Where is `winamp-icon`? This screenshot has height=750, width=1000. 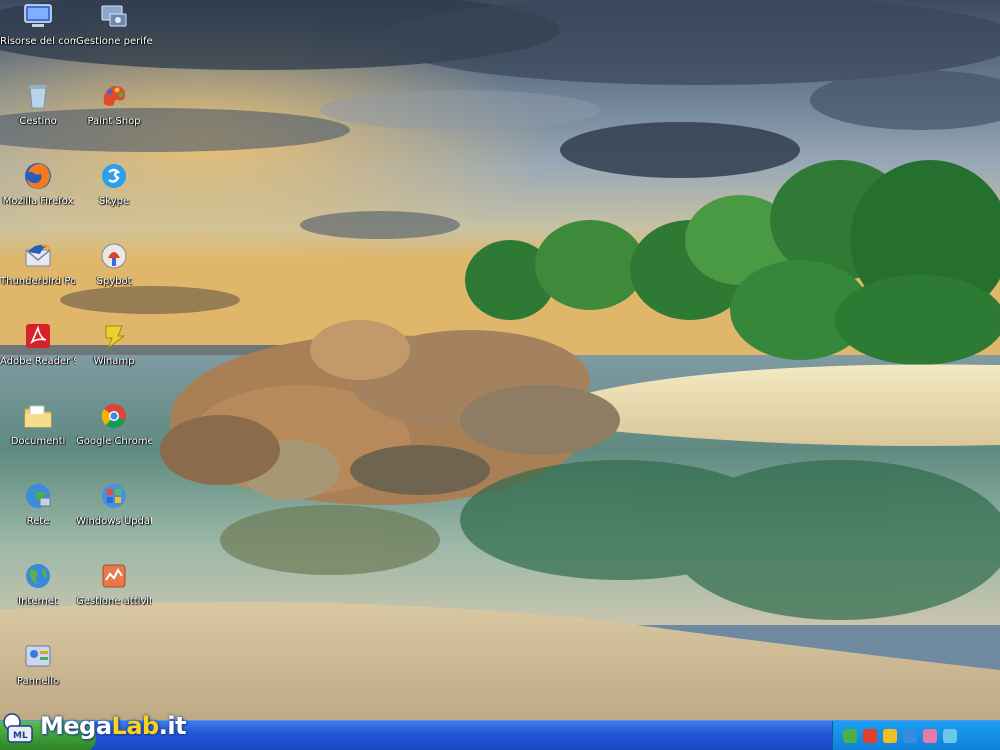 winamp-icon is located at coordinates (115, 337).